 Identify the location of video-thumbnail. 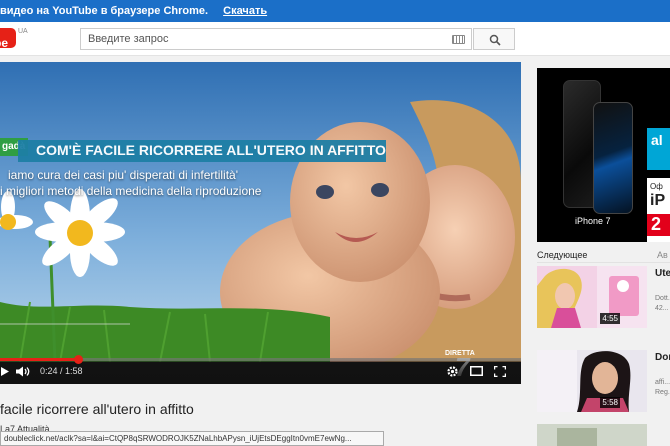
(592, 435).